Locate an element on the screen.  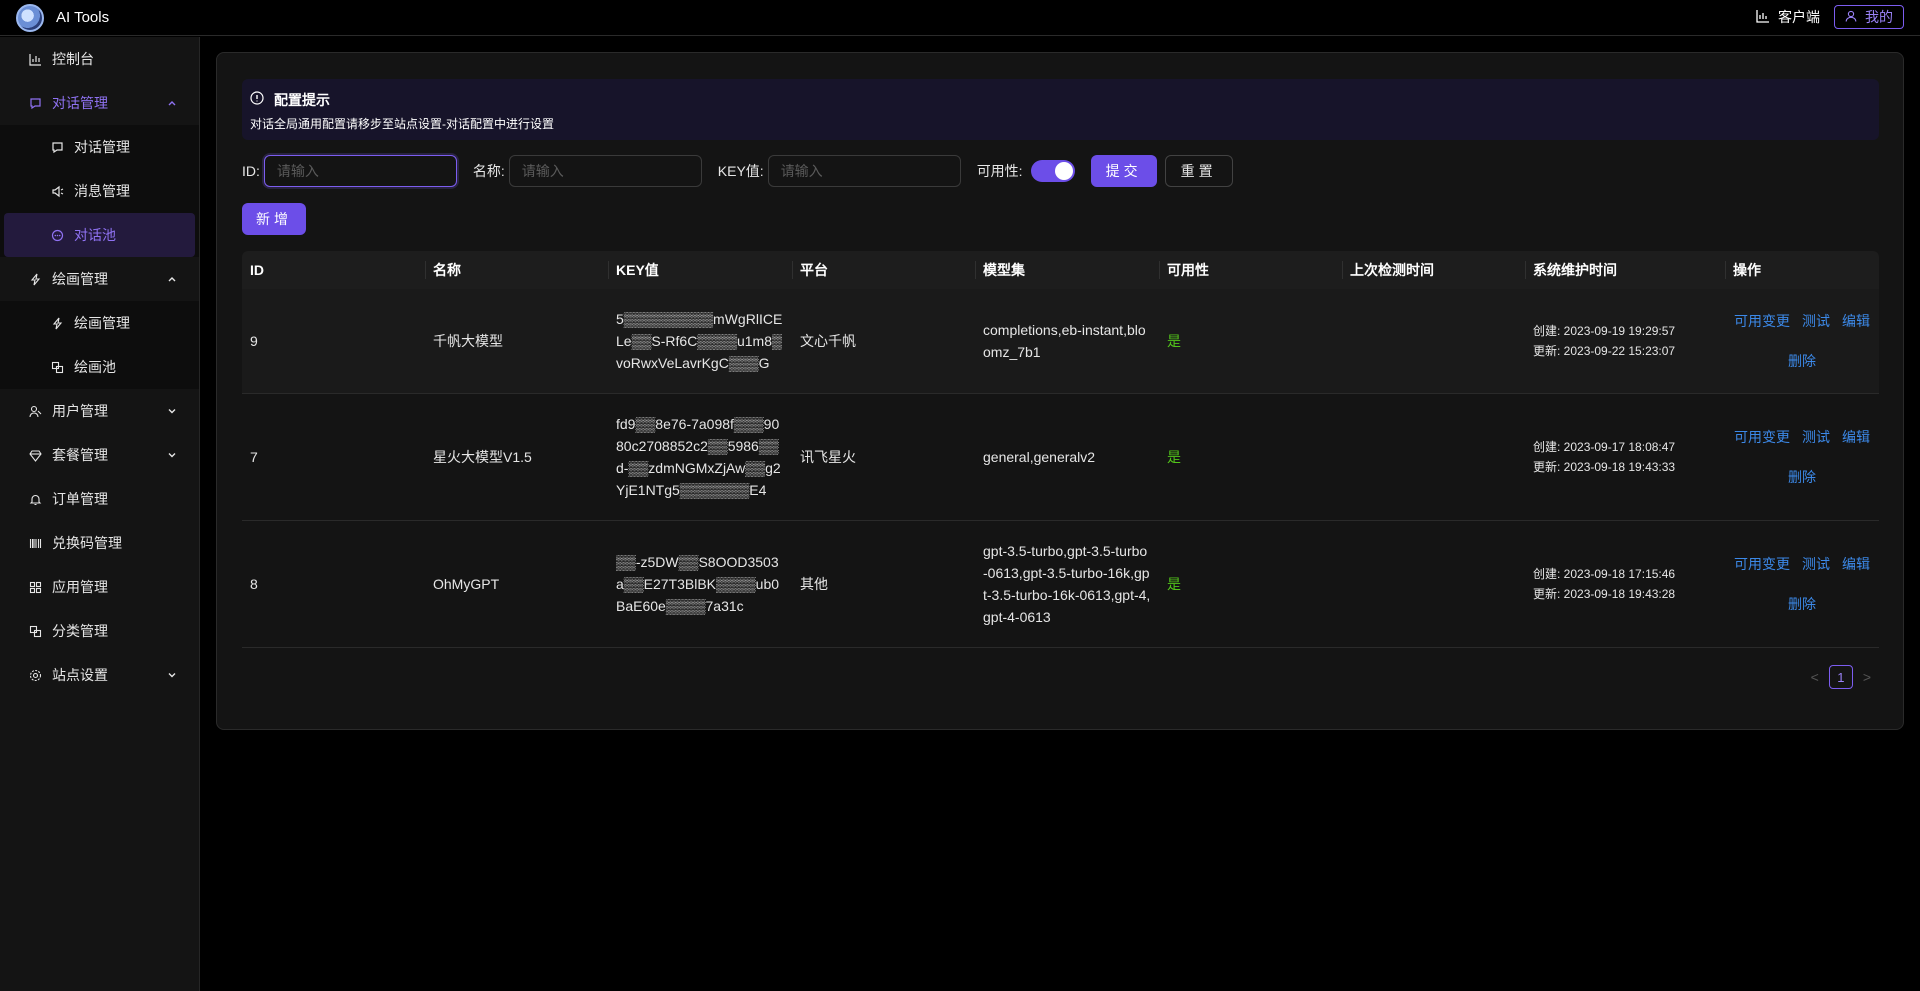
filter-bar: ID: 名称: KEY值: 可用性: 提交 重置 is located at coordinates (737, 171).